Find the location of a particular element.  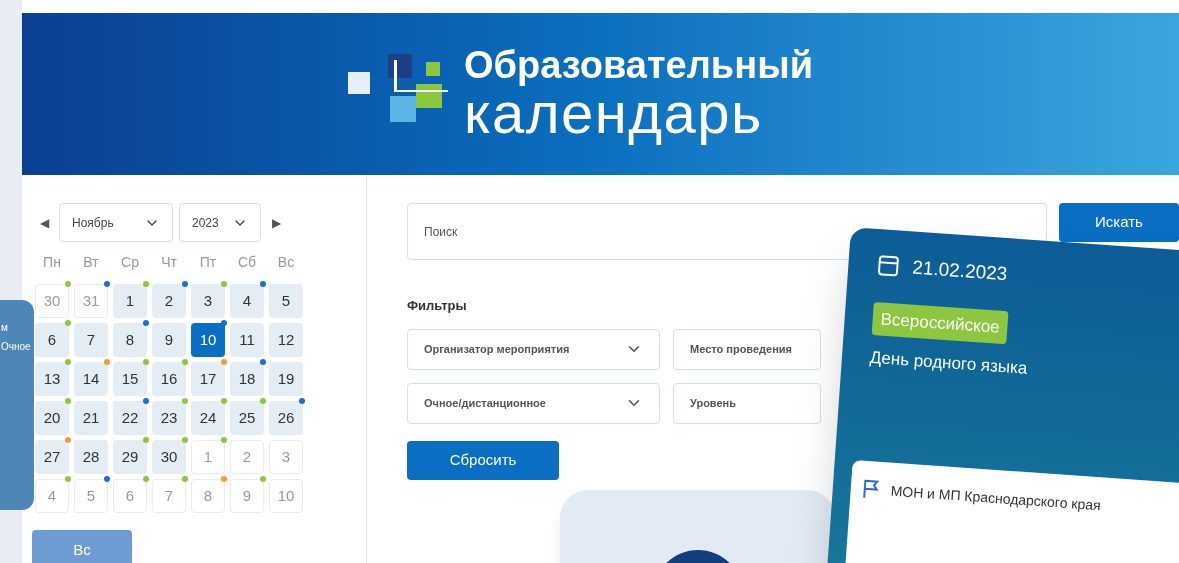

calendar-day: 5 is located at coordinates (286, 301).